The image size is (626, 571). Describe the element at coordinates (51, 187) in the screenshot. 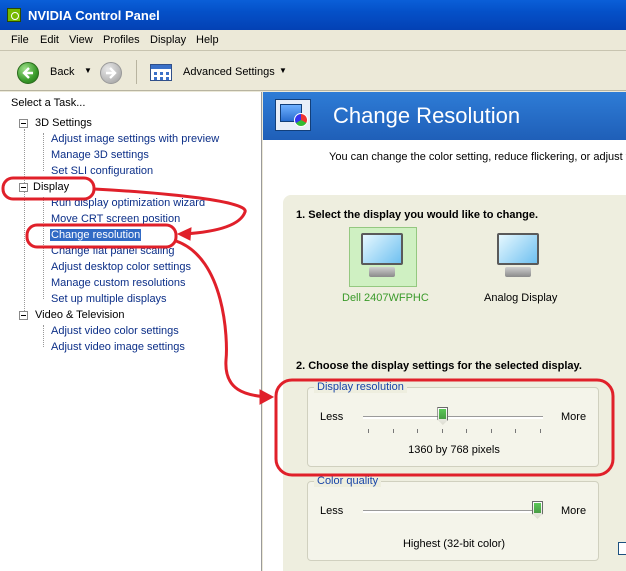

I see `category-display: Display` at that location.